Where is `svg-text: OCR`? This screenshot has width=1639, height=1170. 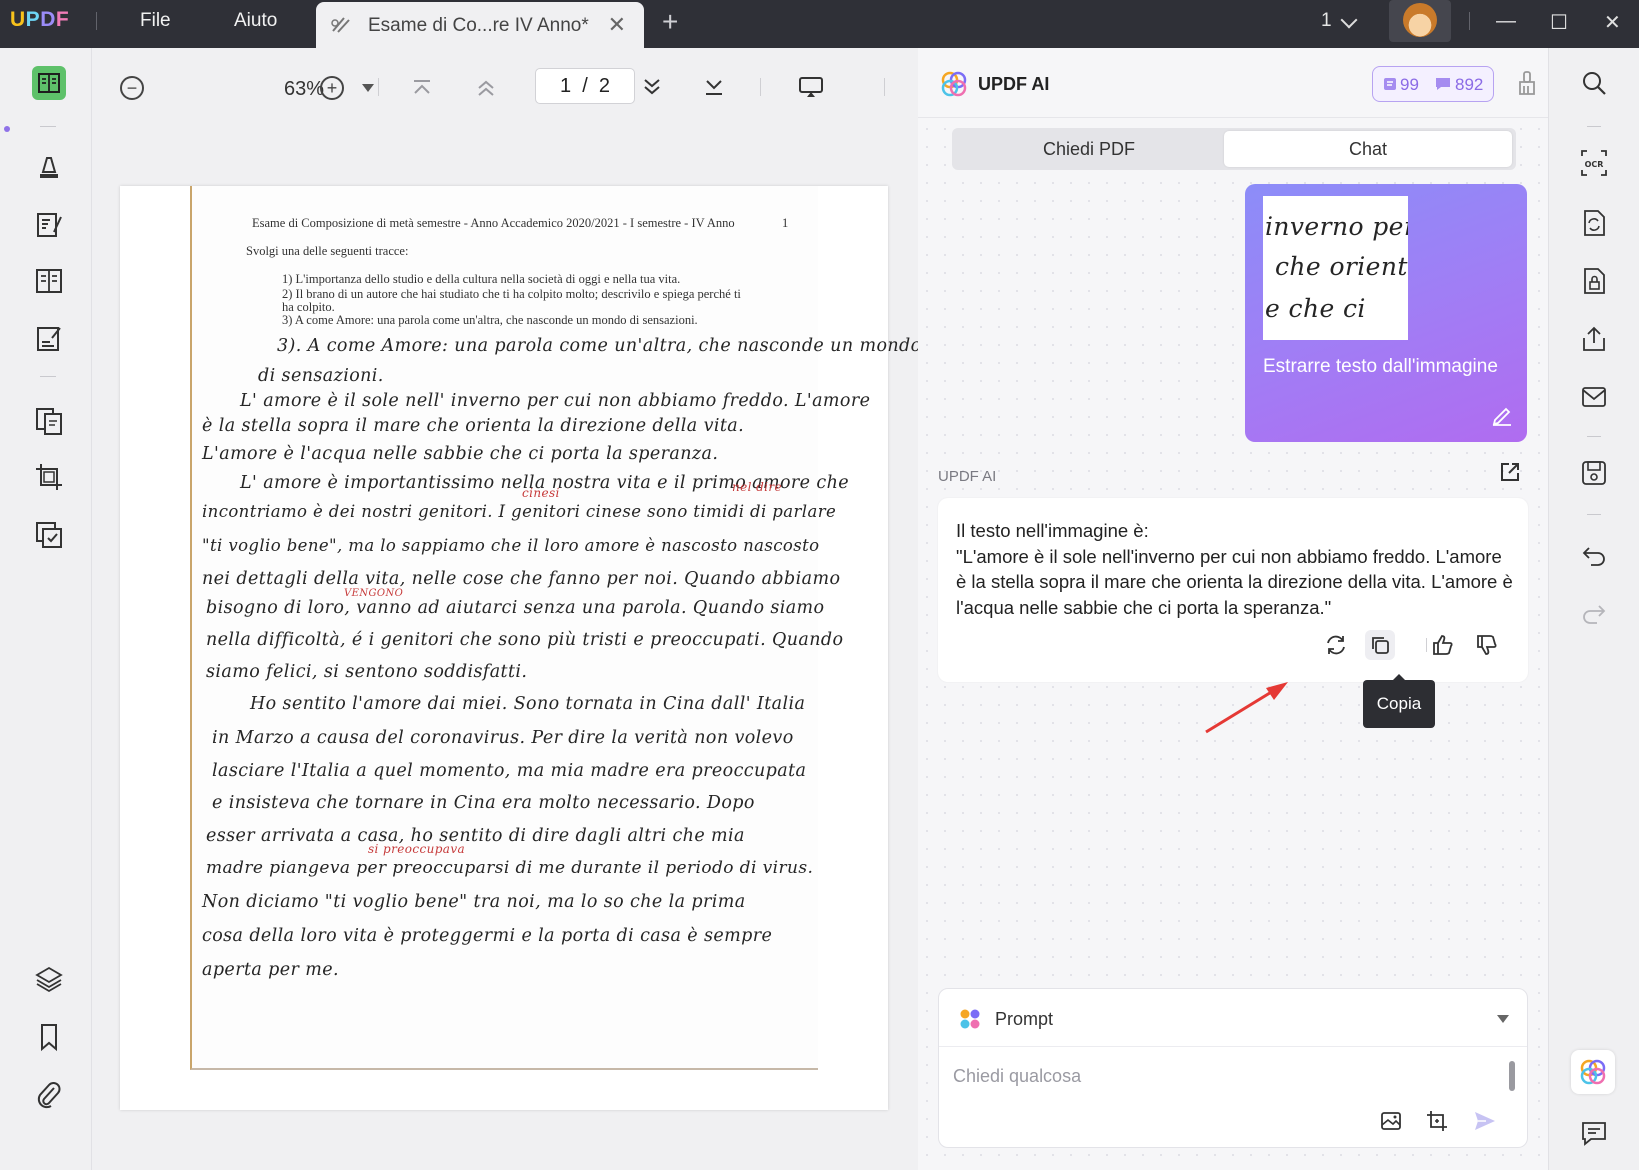
svg-text: OCR is located at coordinates (1594, 164).